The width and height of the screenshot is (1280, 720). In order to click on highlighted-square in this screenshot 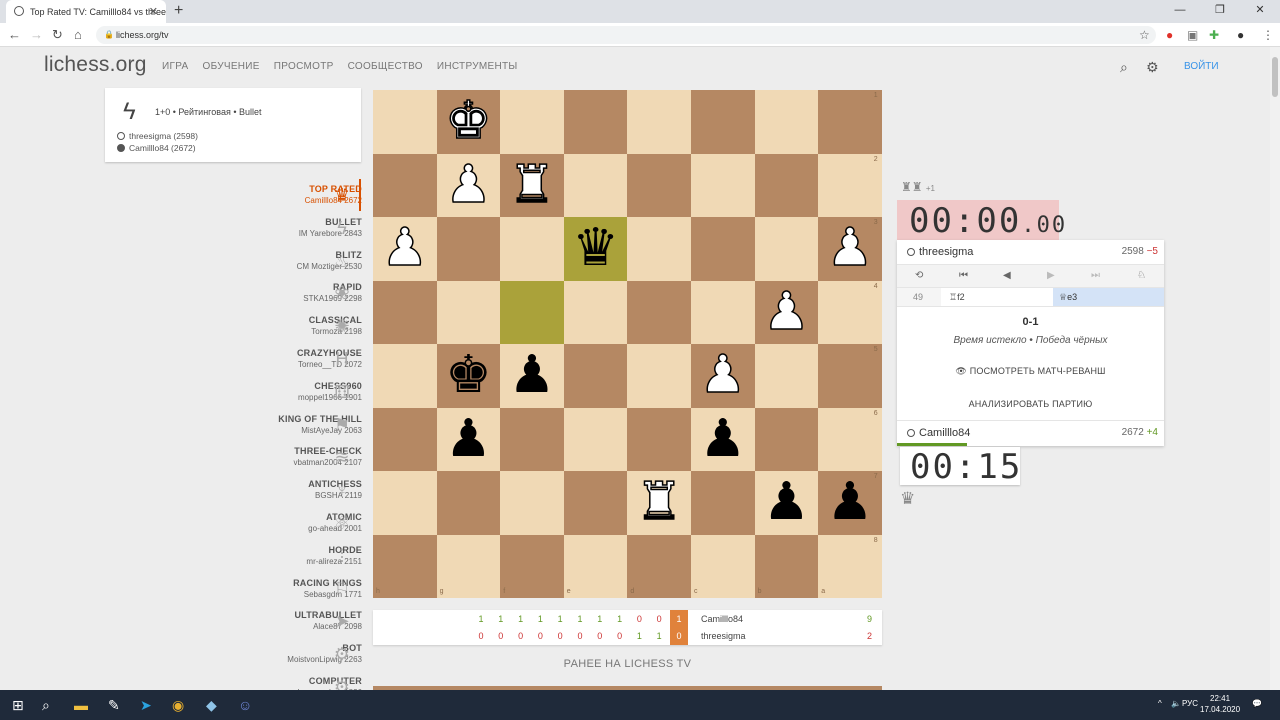, I will do `click(532, 312)`.